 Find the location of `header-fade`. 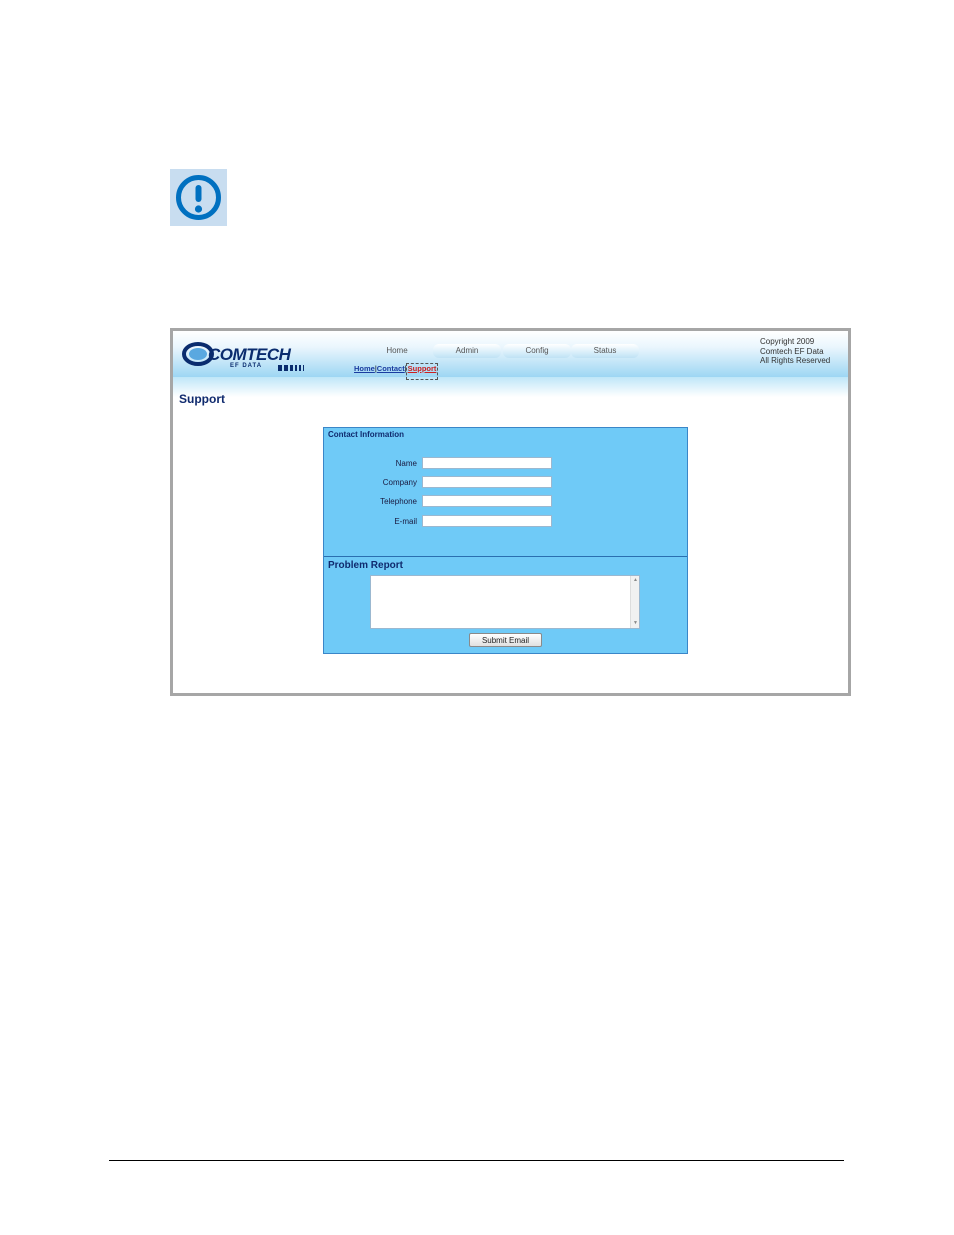

header-fade is located at coordinates (510, 387).